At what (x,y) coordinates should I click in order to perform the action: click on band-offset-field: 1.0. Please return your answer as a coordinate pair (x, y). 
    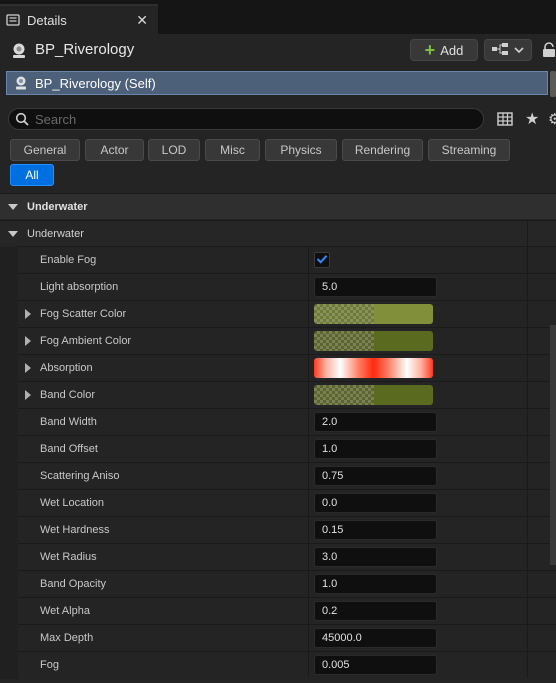
    Looking at the image, I should click on (375, 449).